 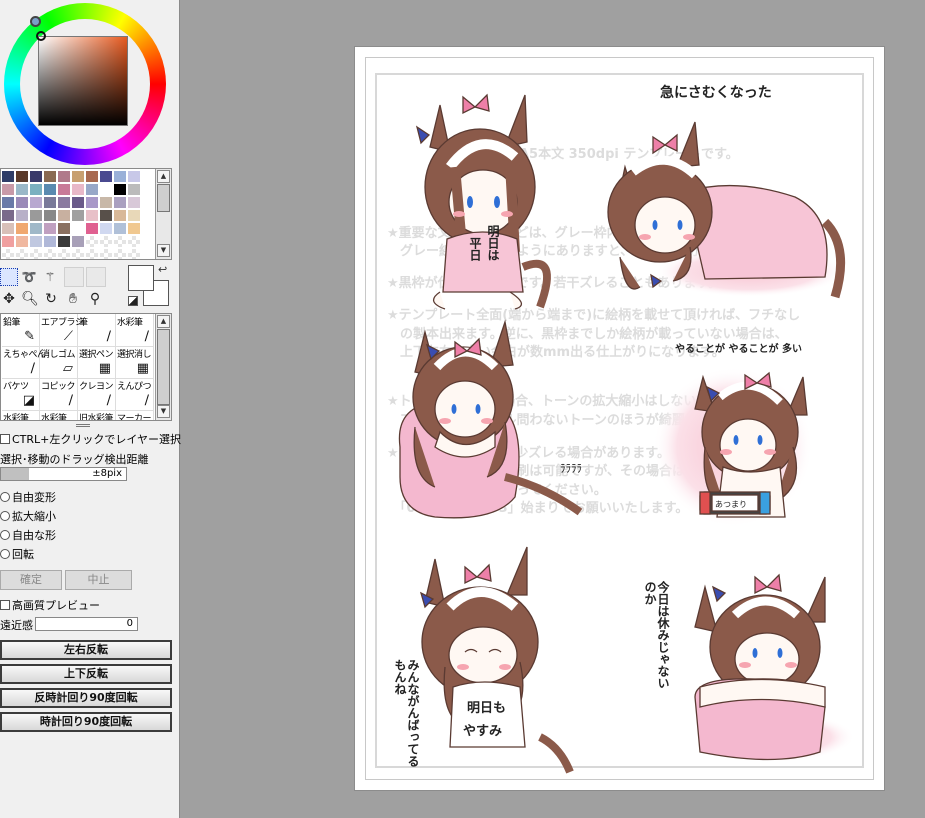 I want to click on hq-preview-option: 高画質プレビュー, so click(x=50, y=605).